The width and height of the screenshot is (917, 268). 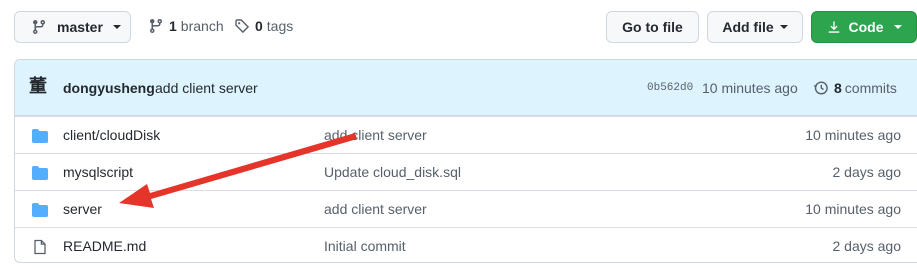 I want to click on go-to-file-label: Go to file, so click(x=652, y=27).